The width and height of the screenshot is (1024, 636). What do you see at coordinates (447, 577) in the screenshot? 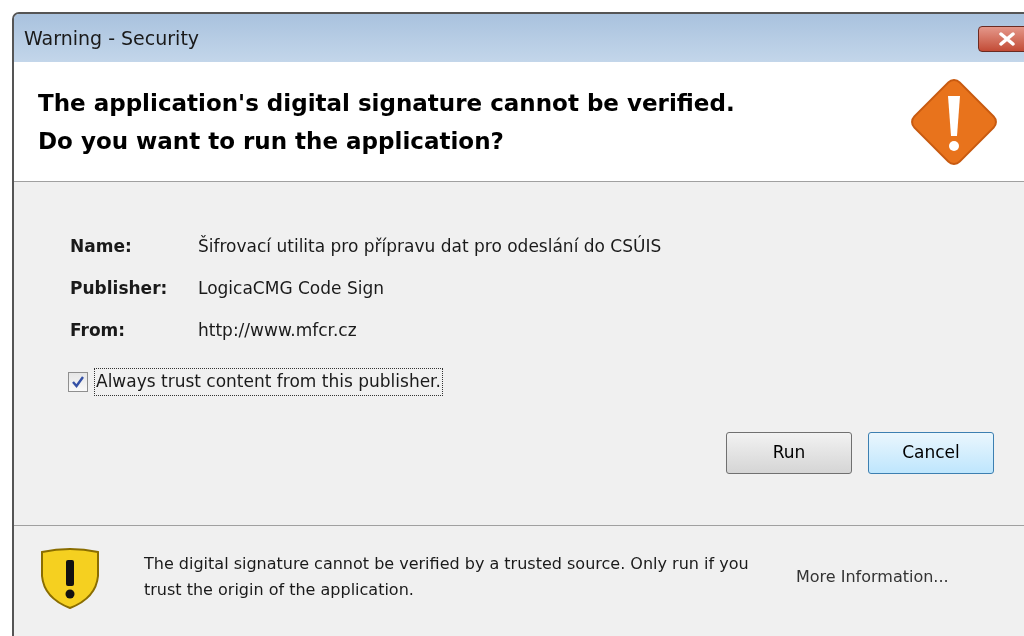
I see `footer-message: The digital signature cannot be verified by a trusted source. Only run if you trust the origin of the application.` at bounding box center [447, 577].